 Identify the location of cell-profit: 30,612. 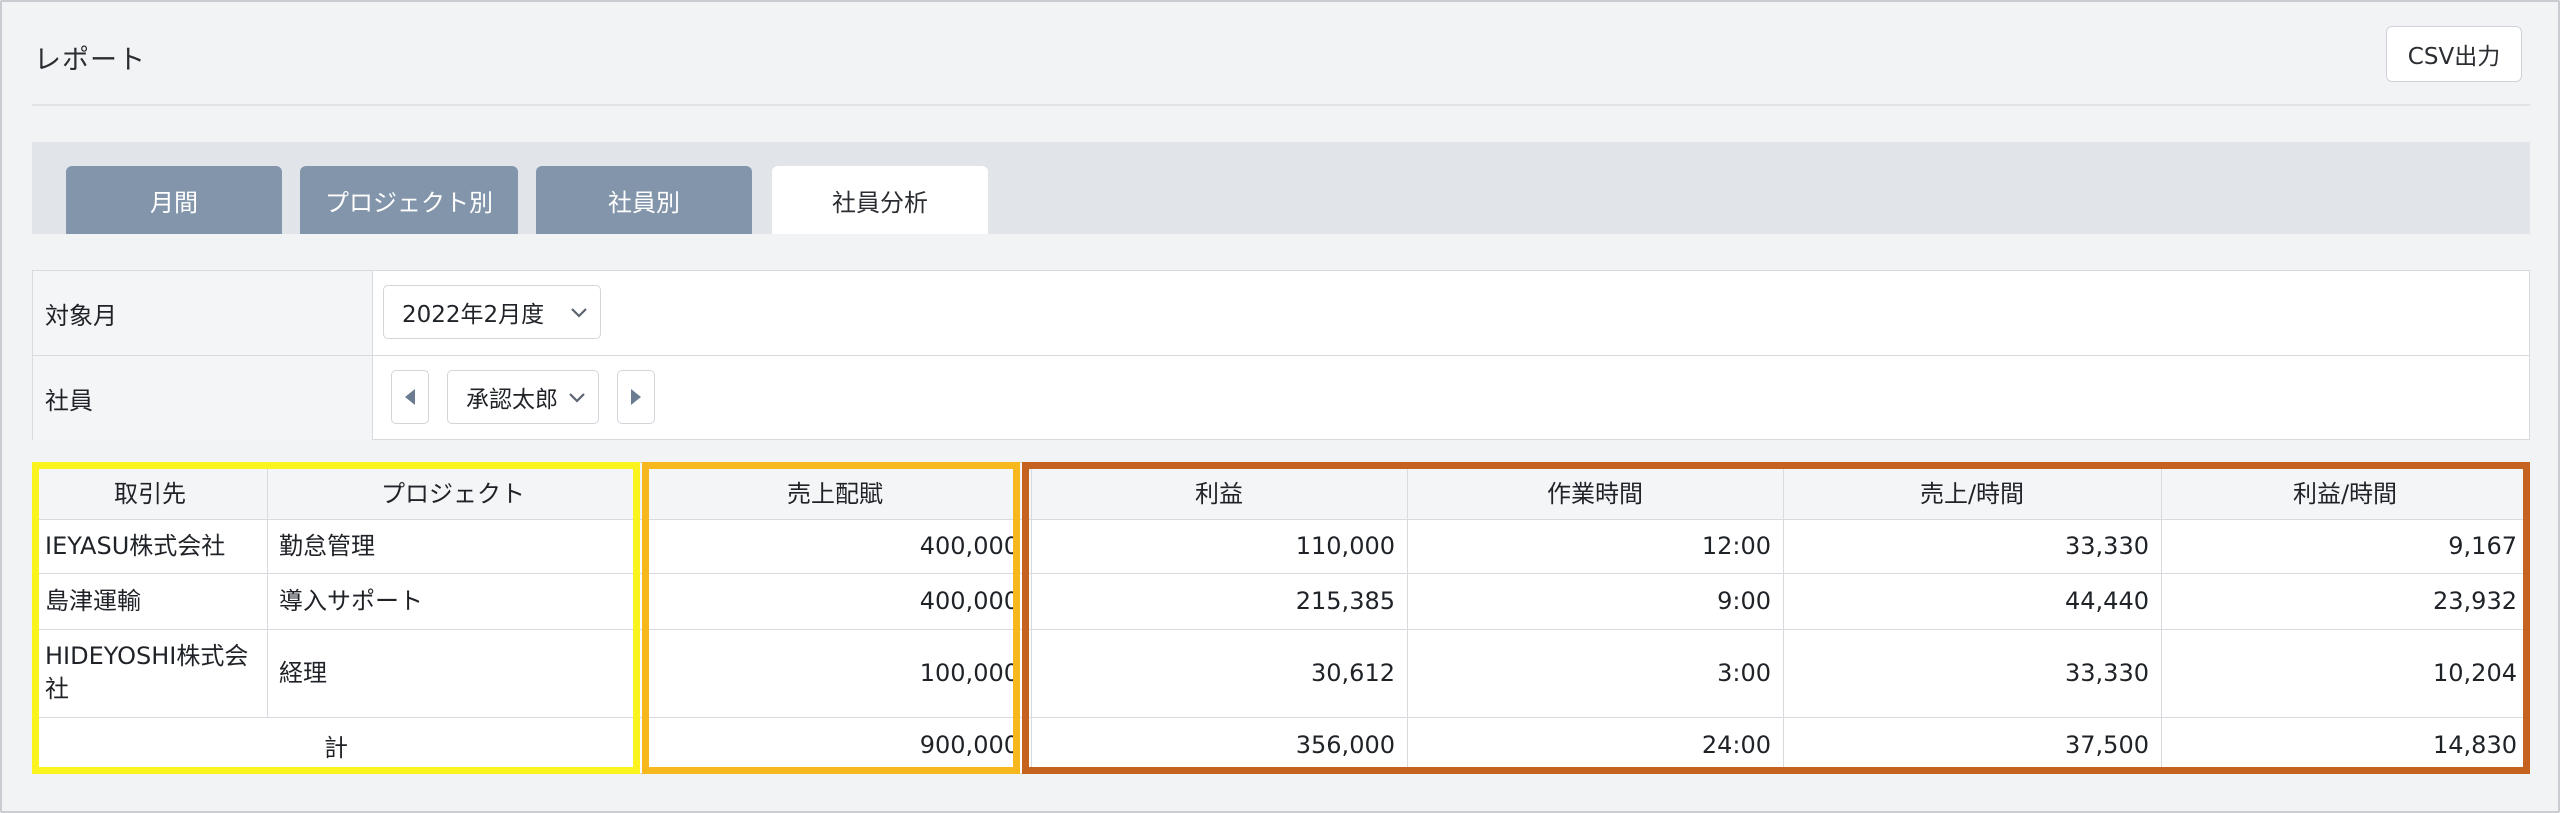
(1353, 673).